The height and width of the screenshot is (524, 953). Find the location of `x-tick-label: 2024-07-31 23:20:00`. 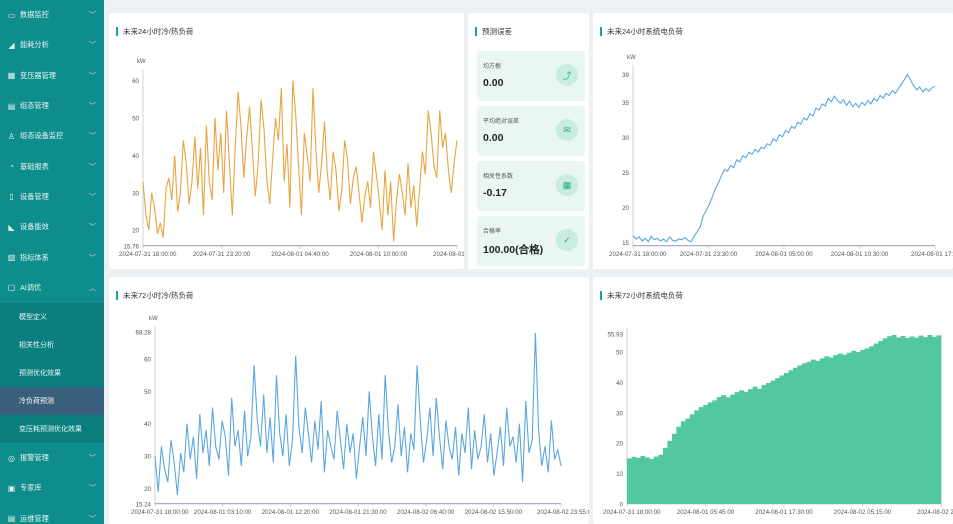

x-tick-label: 2024-07-31 23:20:00 is located at coordinates (222, 254).